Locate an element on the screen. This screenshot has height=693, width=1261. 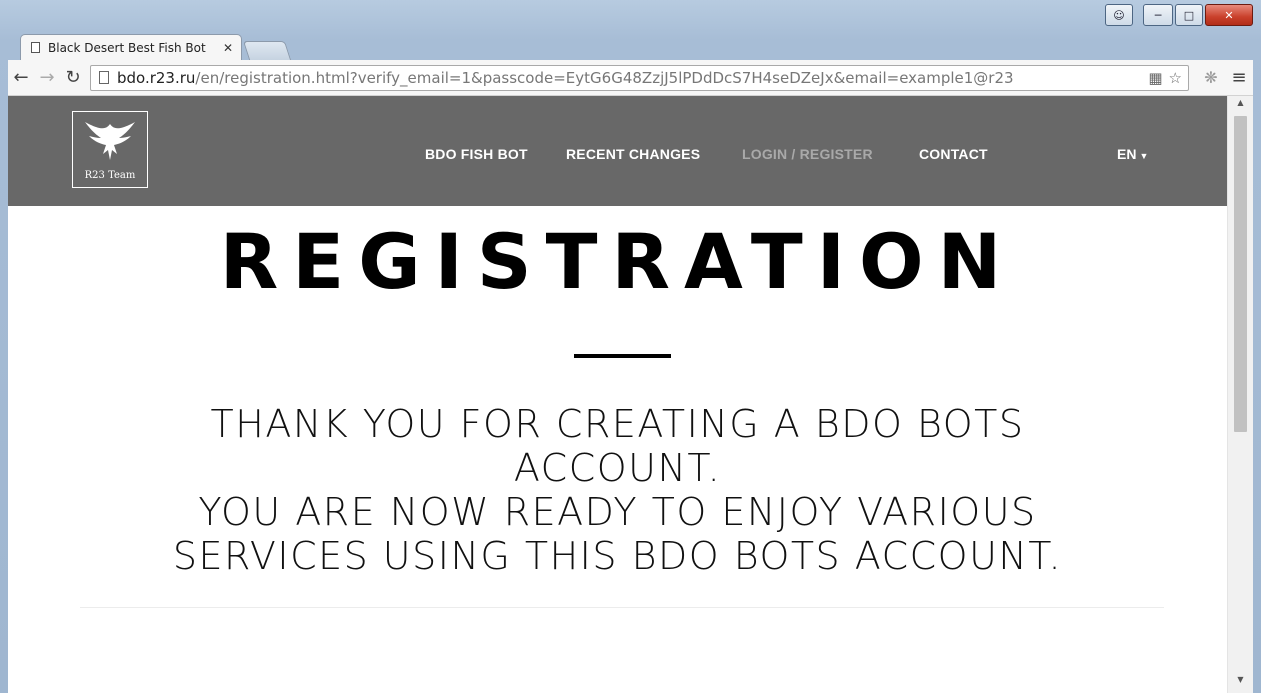
extension-icon: ❋ is located at coordinates (1211, 77).